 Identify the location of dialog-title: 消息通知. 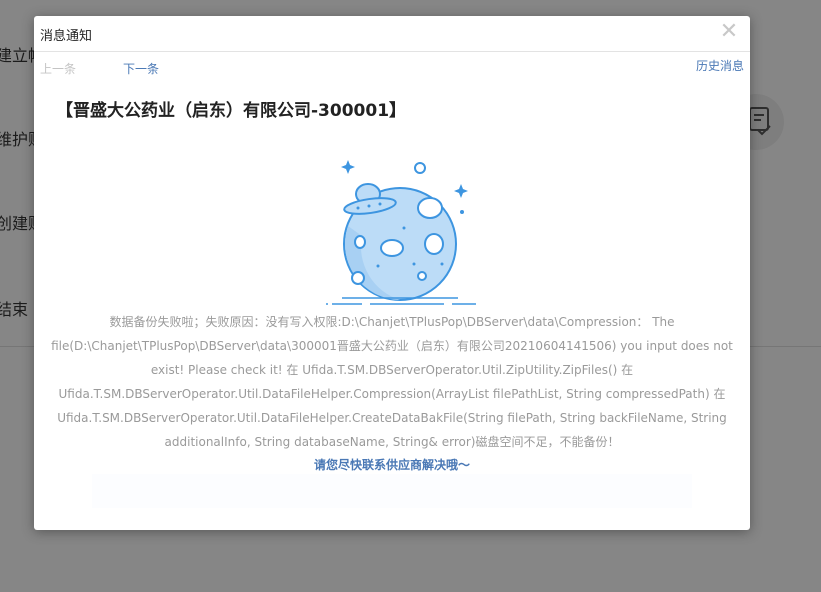
(66, 36).